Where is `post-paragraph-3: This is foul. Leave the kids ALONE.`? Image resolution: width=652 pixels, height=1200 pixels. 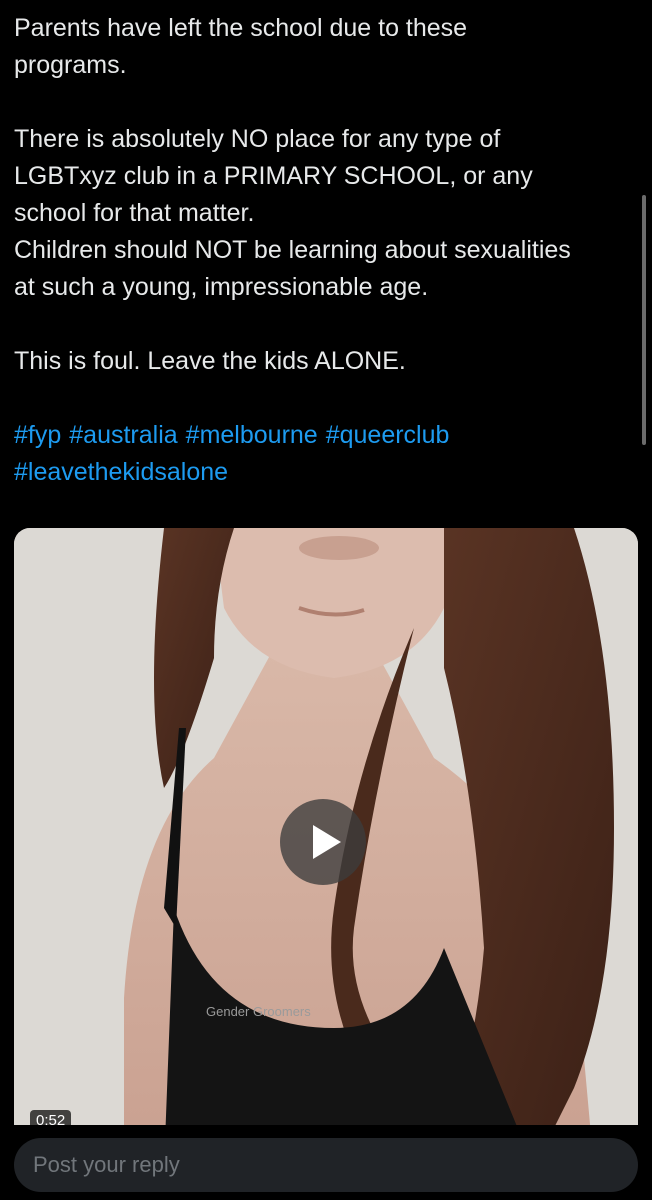 post-paragraph-3: This is foul. Leave the kids ALONE. is located at coordinates (324, 361).